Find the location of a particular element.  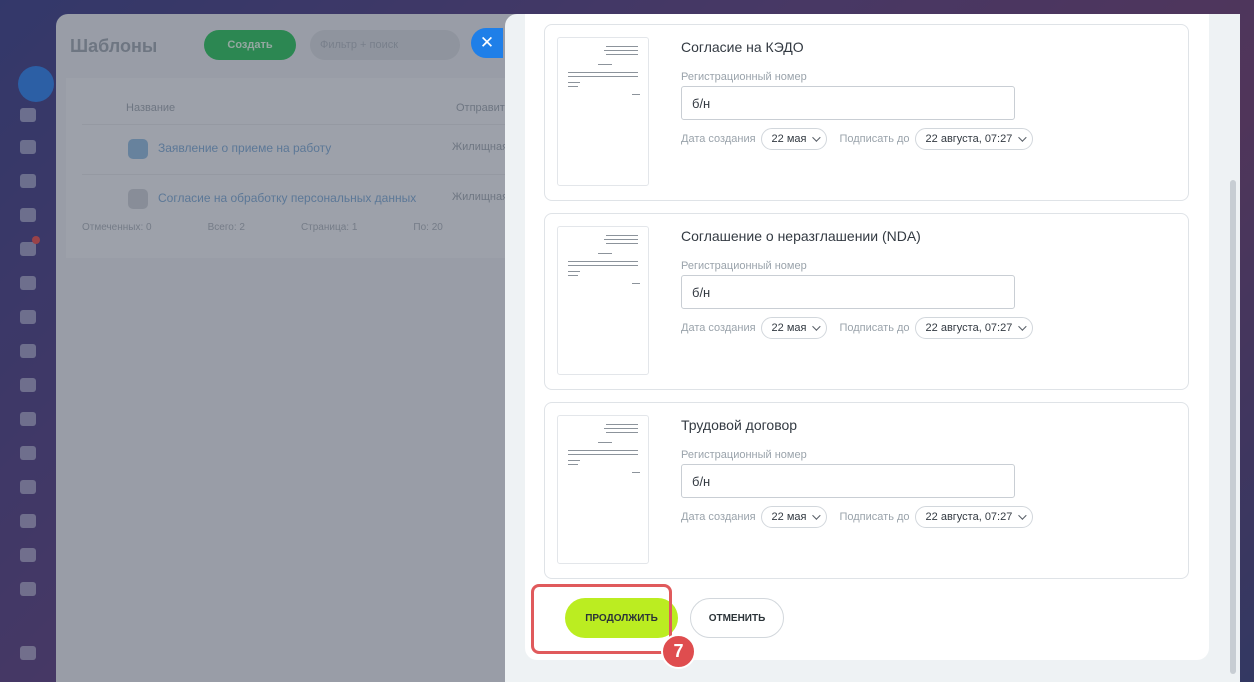

close-icon: ✕ is located at coordinates (487, 42).